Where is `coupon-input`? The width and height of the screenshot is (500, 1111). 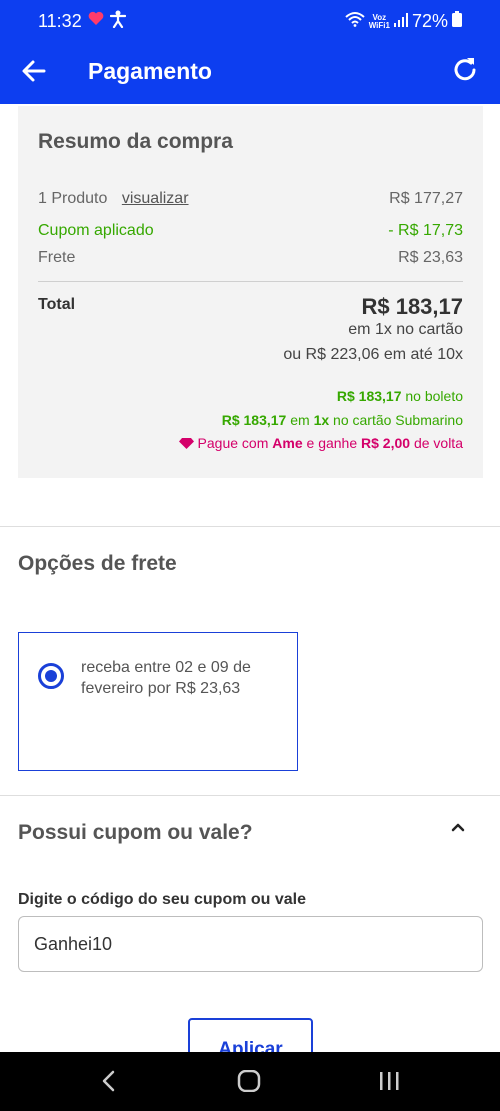
coupon-input is located at coordinates (250, 944).